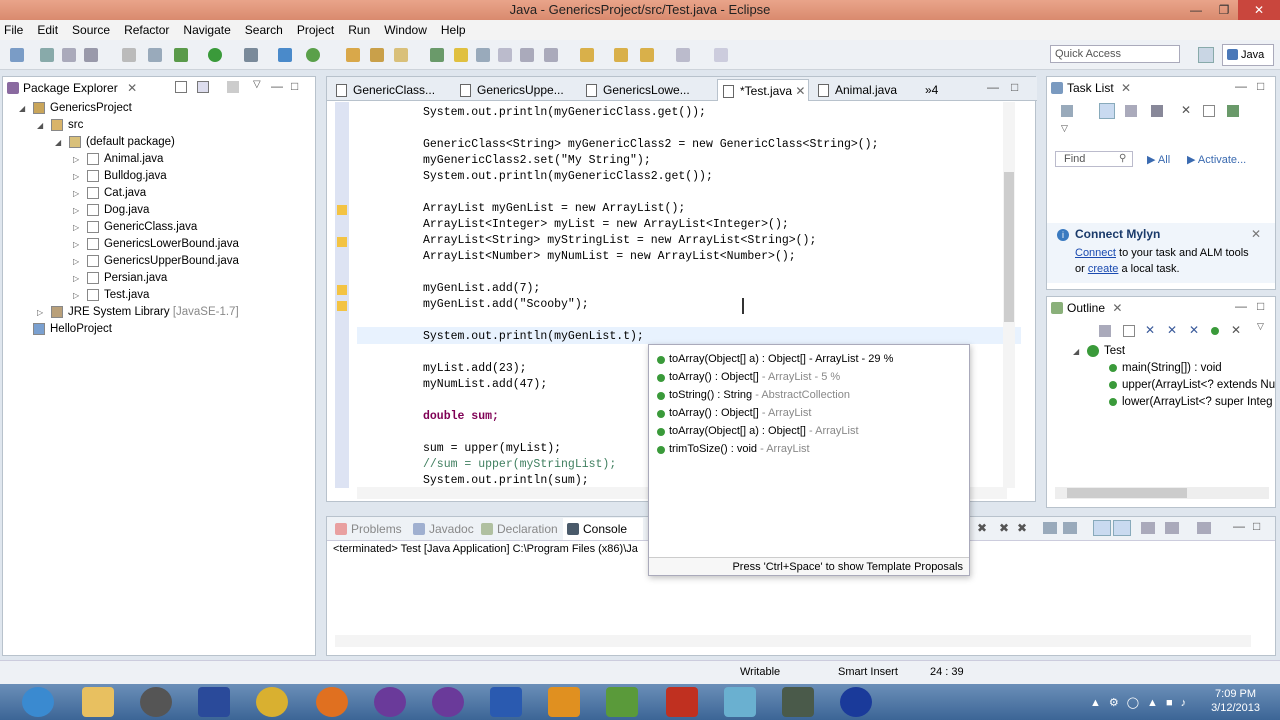  I want to click on sort-icon, so click(1105, 331).